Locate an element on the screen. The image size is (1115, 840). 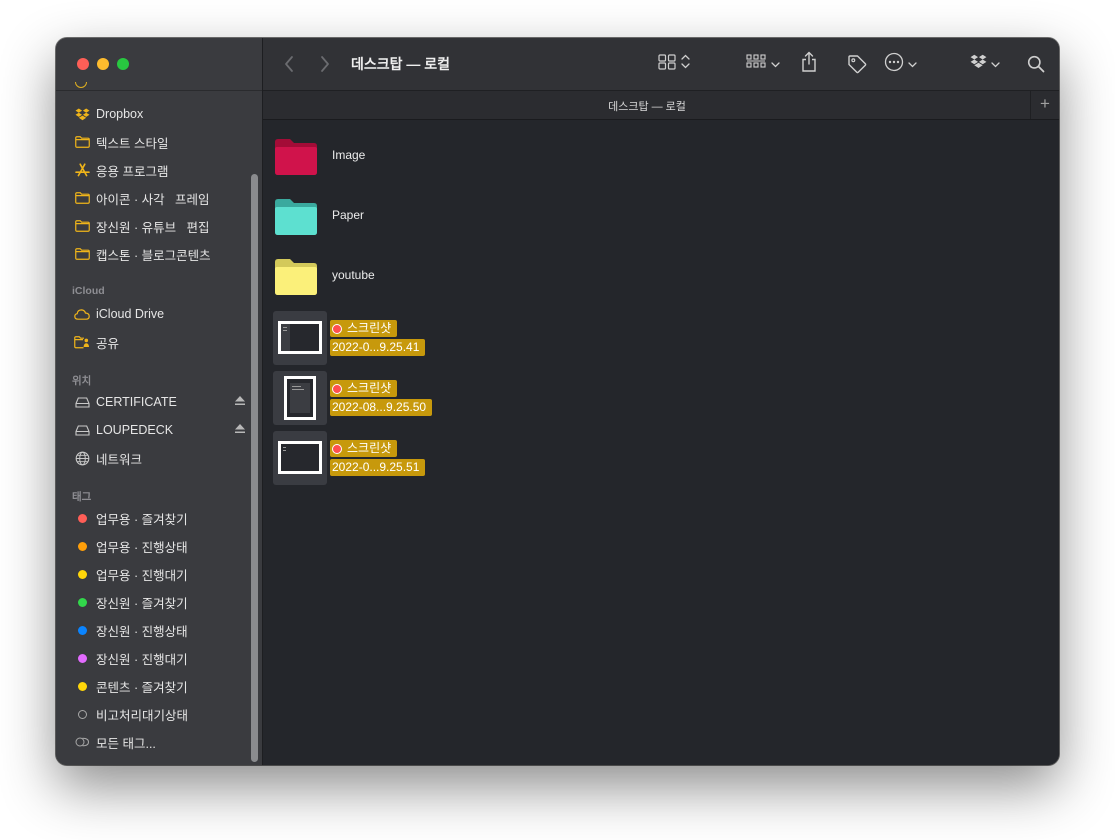
sidebar-item-icloud-drive: iCloud Drive is located at coordinates (119, 314).